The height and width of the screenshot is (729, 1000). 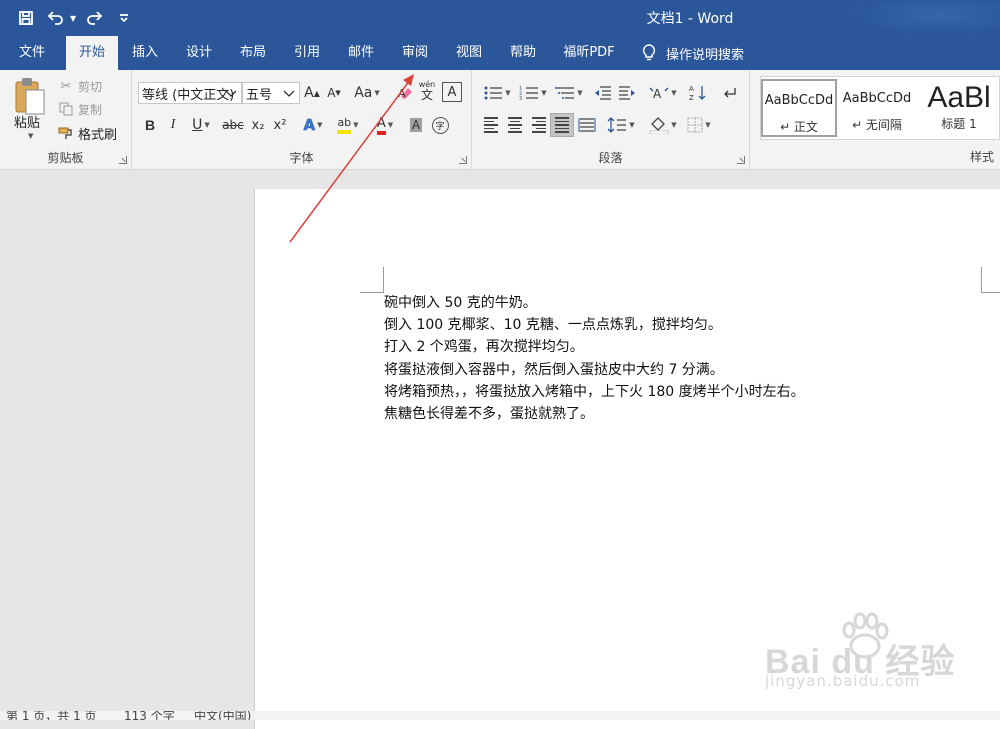 What do you see at coordinates (258, 125) in the screenshot?
I see `subscript-button: x₂` at bounding box center [258, 125].